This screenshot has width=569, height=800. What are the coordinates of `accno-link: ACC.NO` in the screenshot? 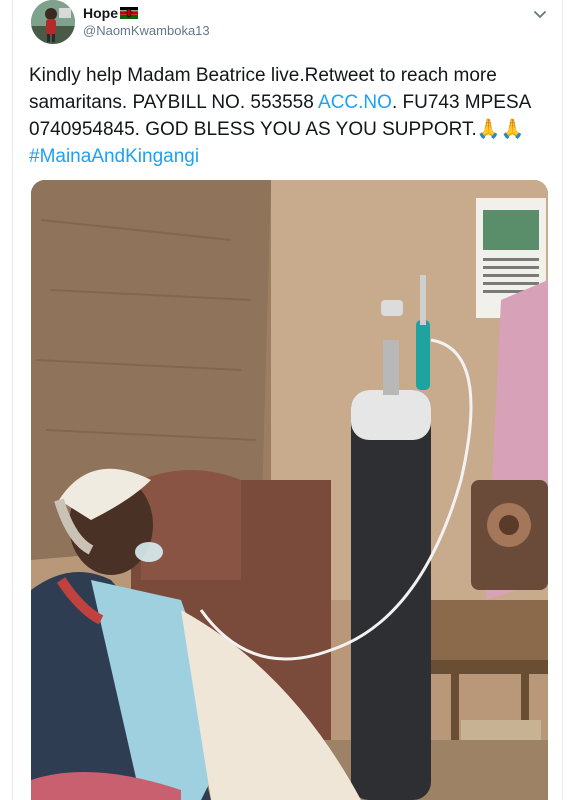 It's located at (355, 102).